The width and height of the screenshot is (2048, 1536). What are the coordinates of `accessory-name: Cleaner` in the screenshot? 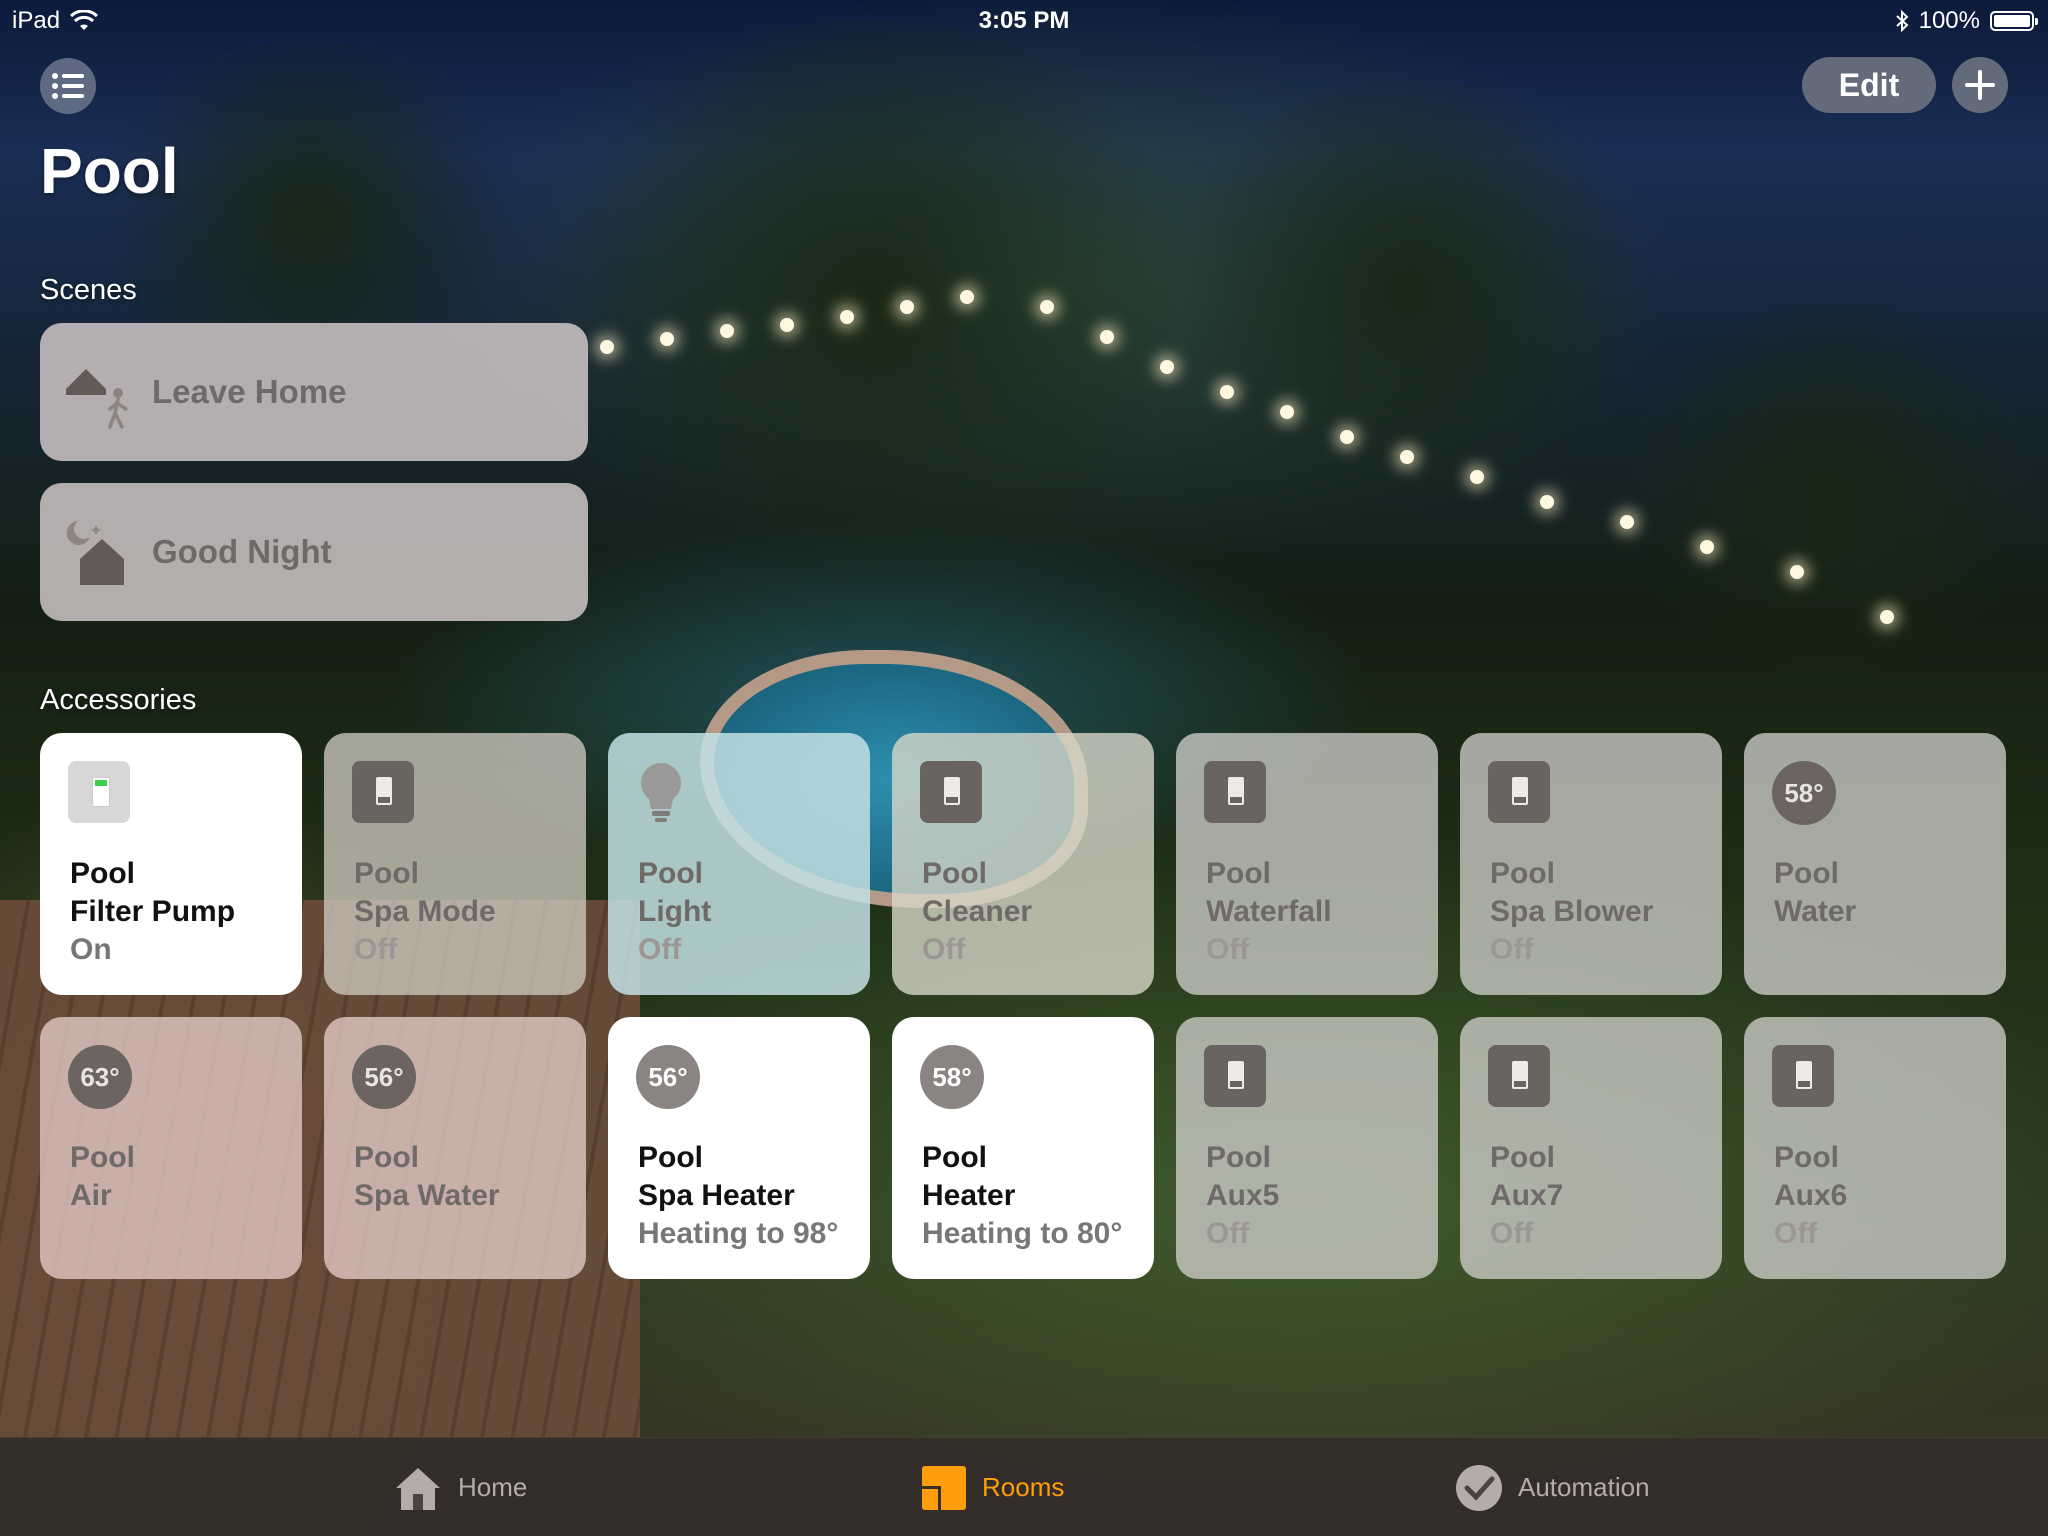 It's located at (977, 911).